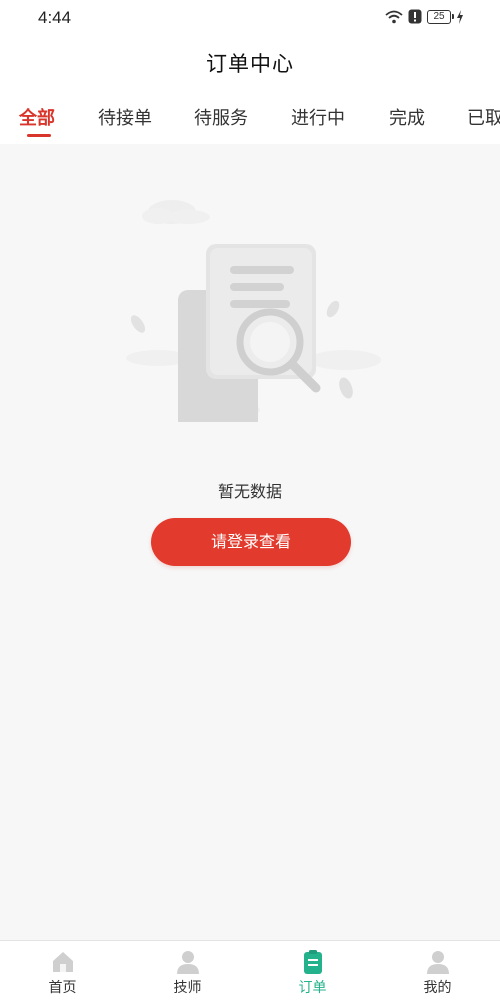  What do you see at coordinates (253, 311) in the screenshot?
I see `document-search-icon` at bounding box center [253, 311].